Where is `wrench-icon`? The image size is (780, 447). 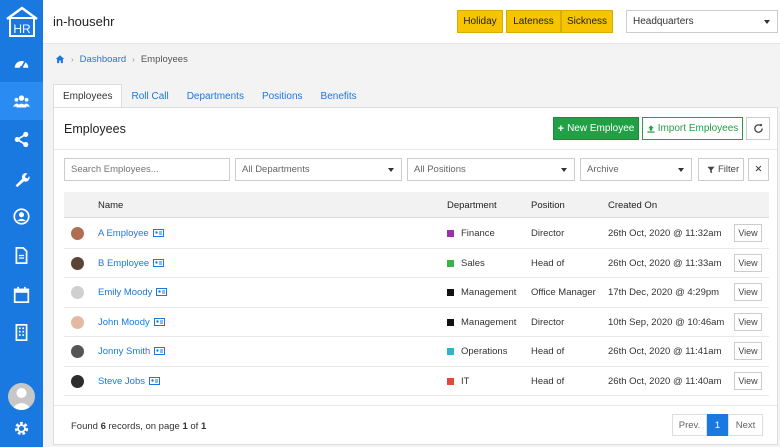 wrench-icon is located at coordinates (22, 179).